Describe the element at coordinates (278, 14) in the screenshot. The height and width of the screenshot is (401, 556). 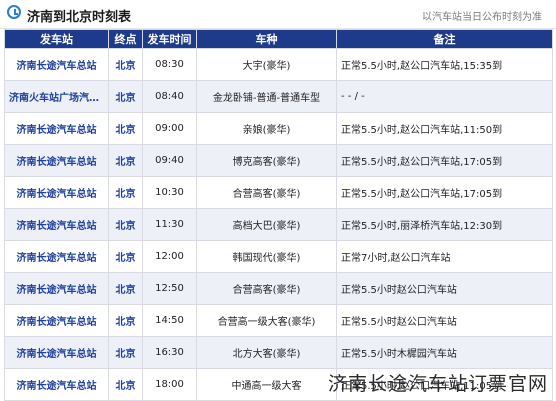
I see `title-bar: 济南到北京时刻表 以汽车站当日公布时刻为准` at that location.